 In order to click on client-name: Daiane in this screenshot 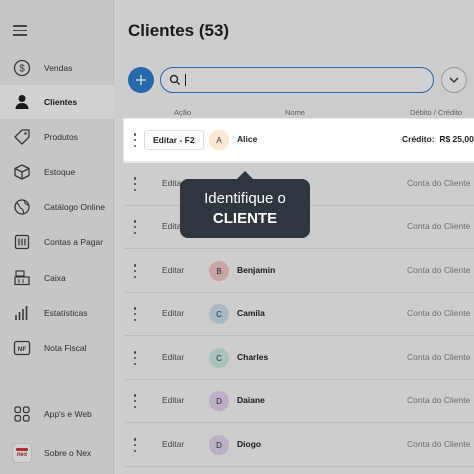, I will do `click(251, 400)`.